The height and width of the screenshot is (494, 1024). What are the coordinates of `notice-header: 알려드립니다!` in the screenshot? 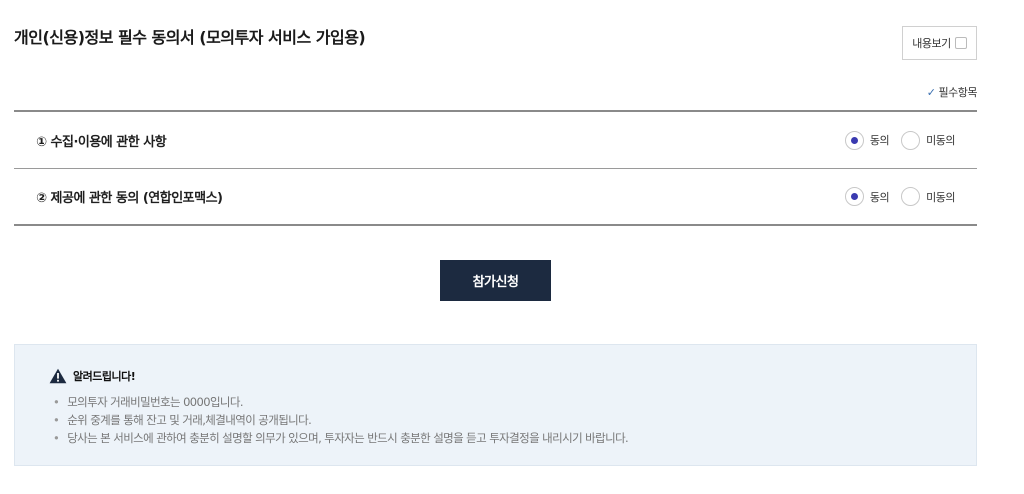 It's located at (92, 376).